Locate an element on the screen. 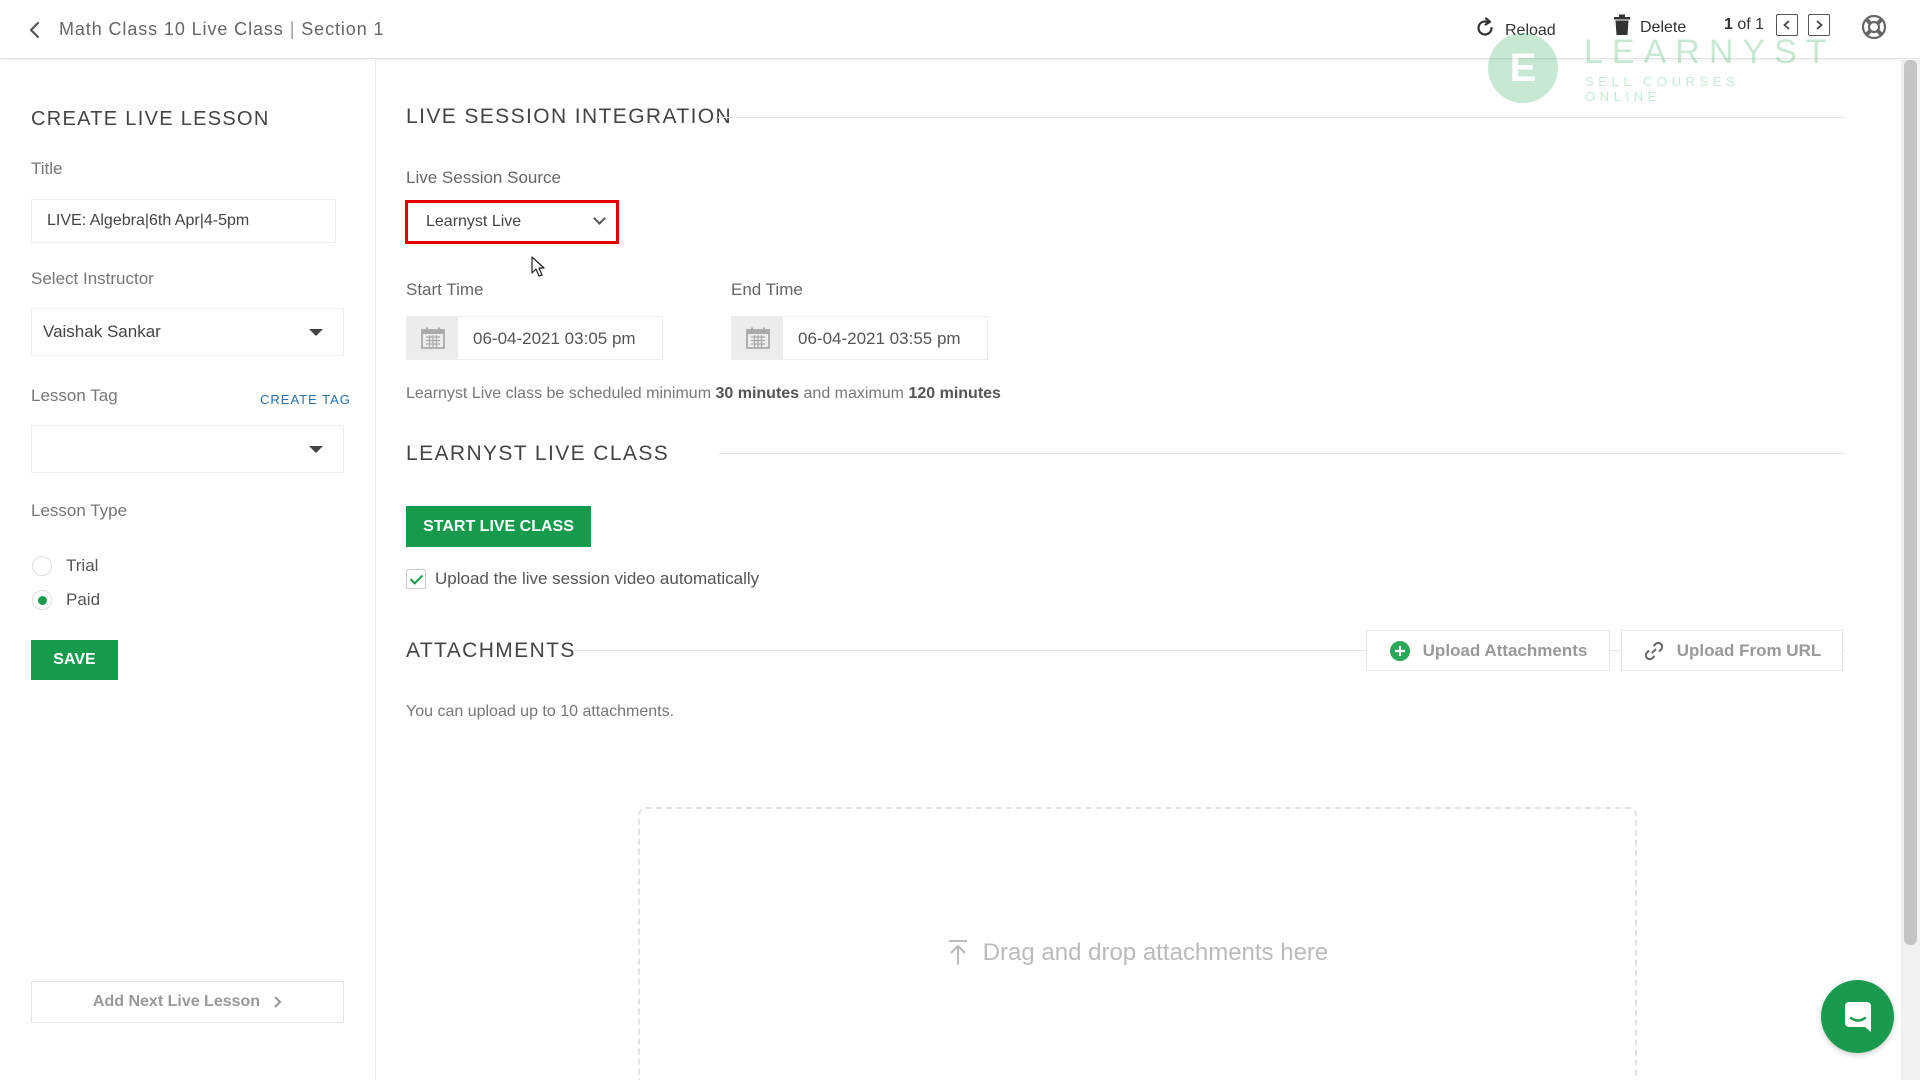 The width and height of the screenshot is (1920, 1080). upload-from-url-label: Upload From URL is located at coordinates (1749, 650).